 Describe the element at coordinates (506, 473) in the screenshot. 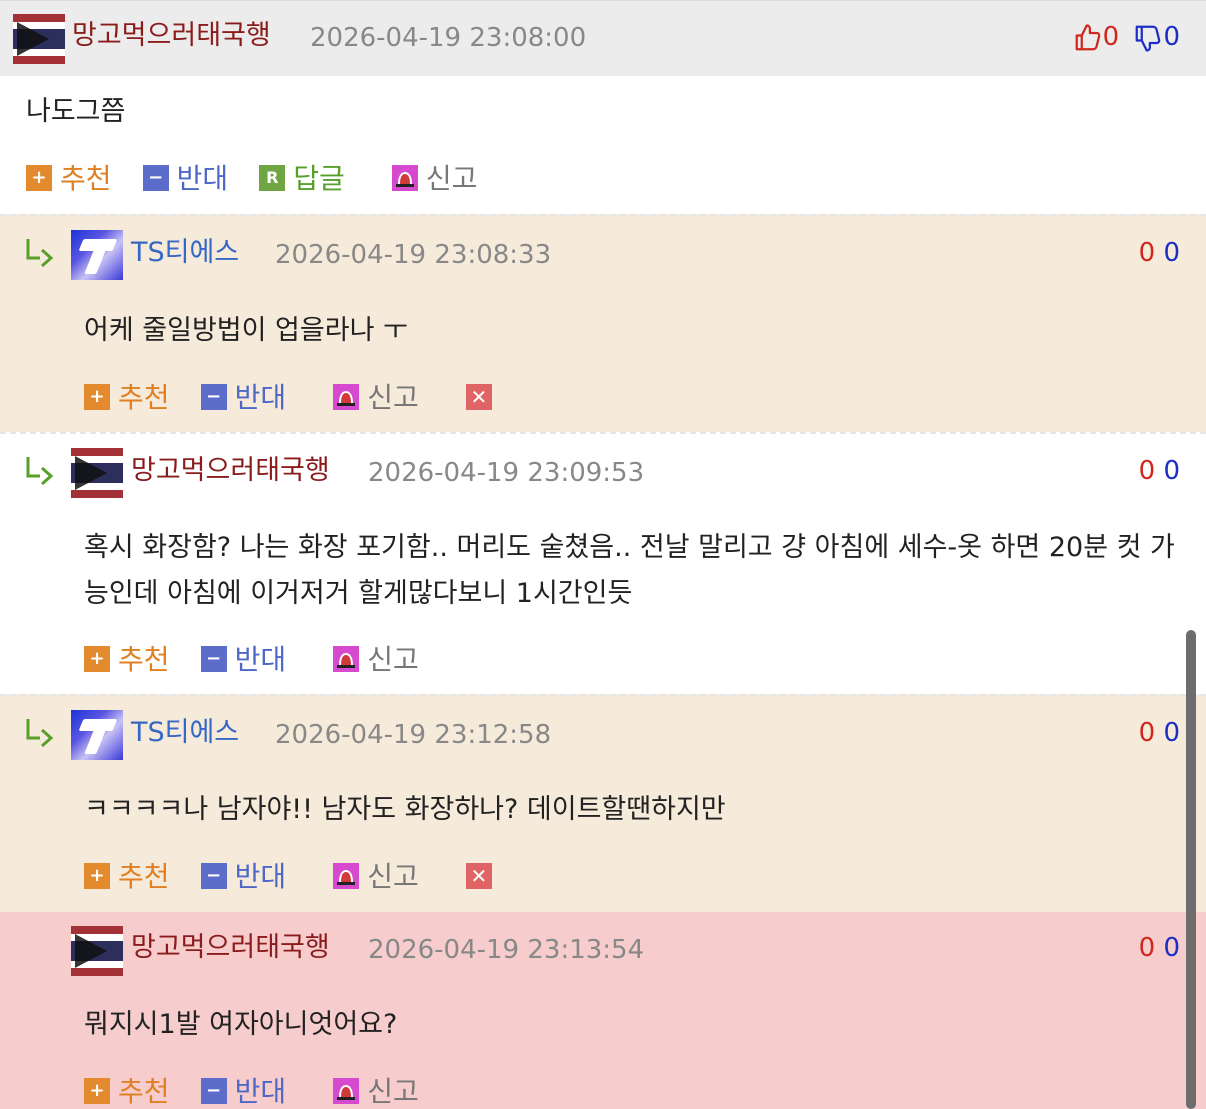

I see `comment-date: 2026-04-19 23:09:53` at that location.